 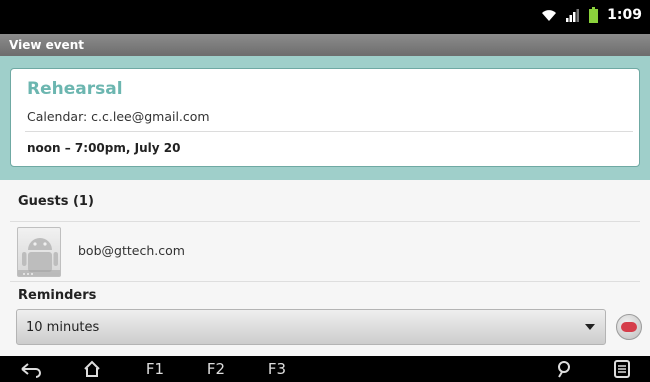 I want to click on status-bar: 1:09, so click(x=325, y=17).